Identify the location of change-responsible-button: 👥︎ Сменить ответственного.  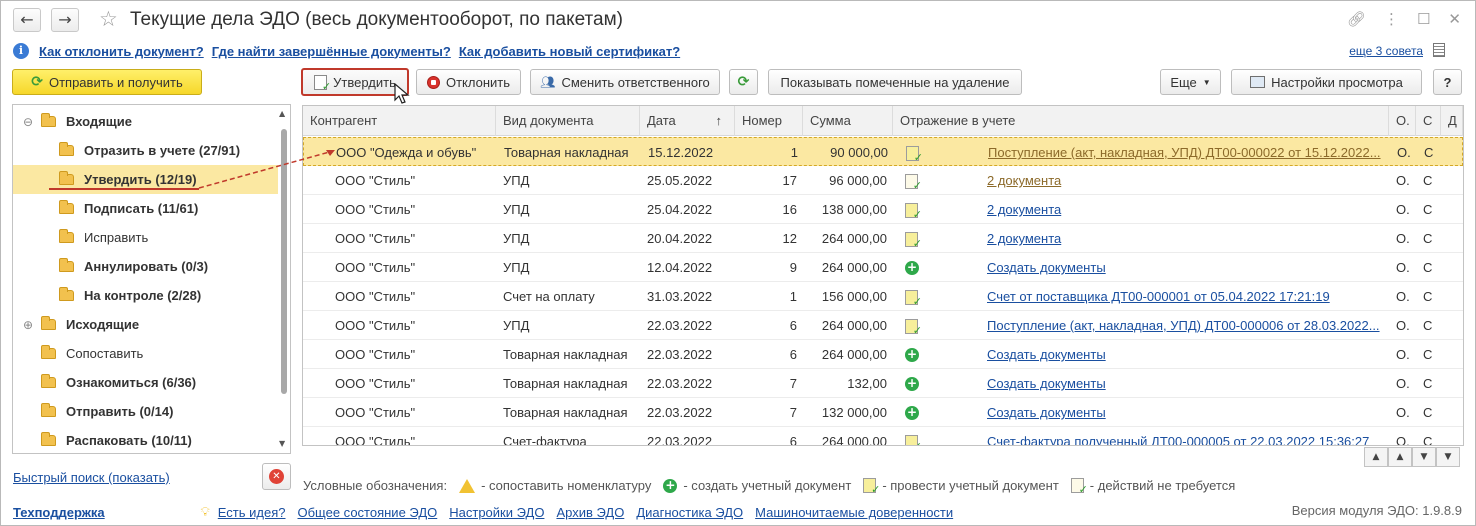
(625, 82).